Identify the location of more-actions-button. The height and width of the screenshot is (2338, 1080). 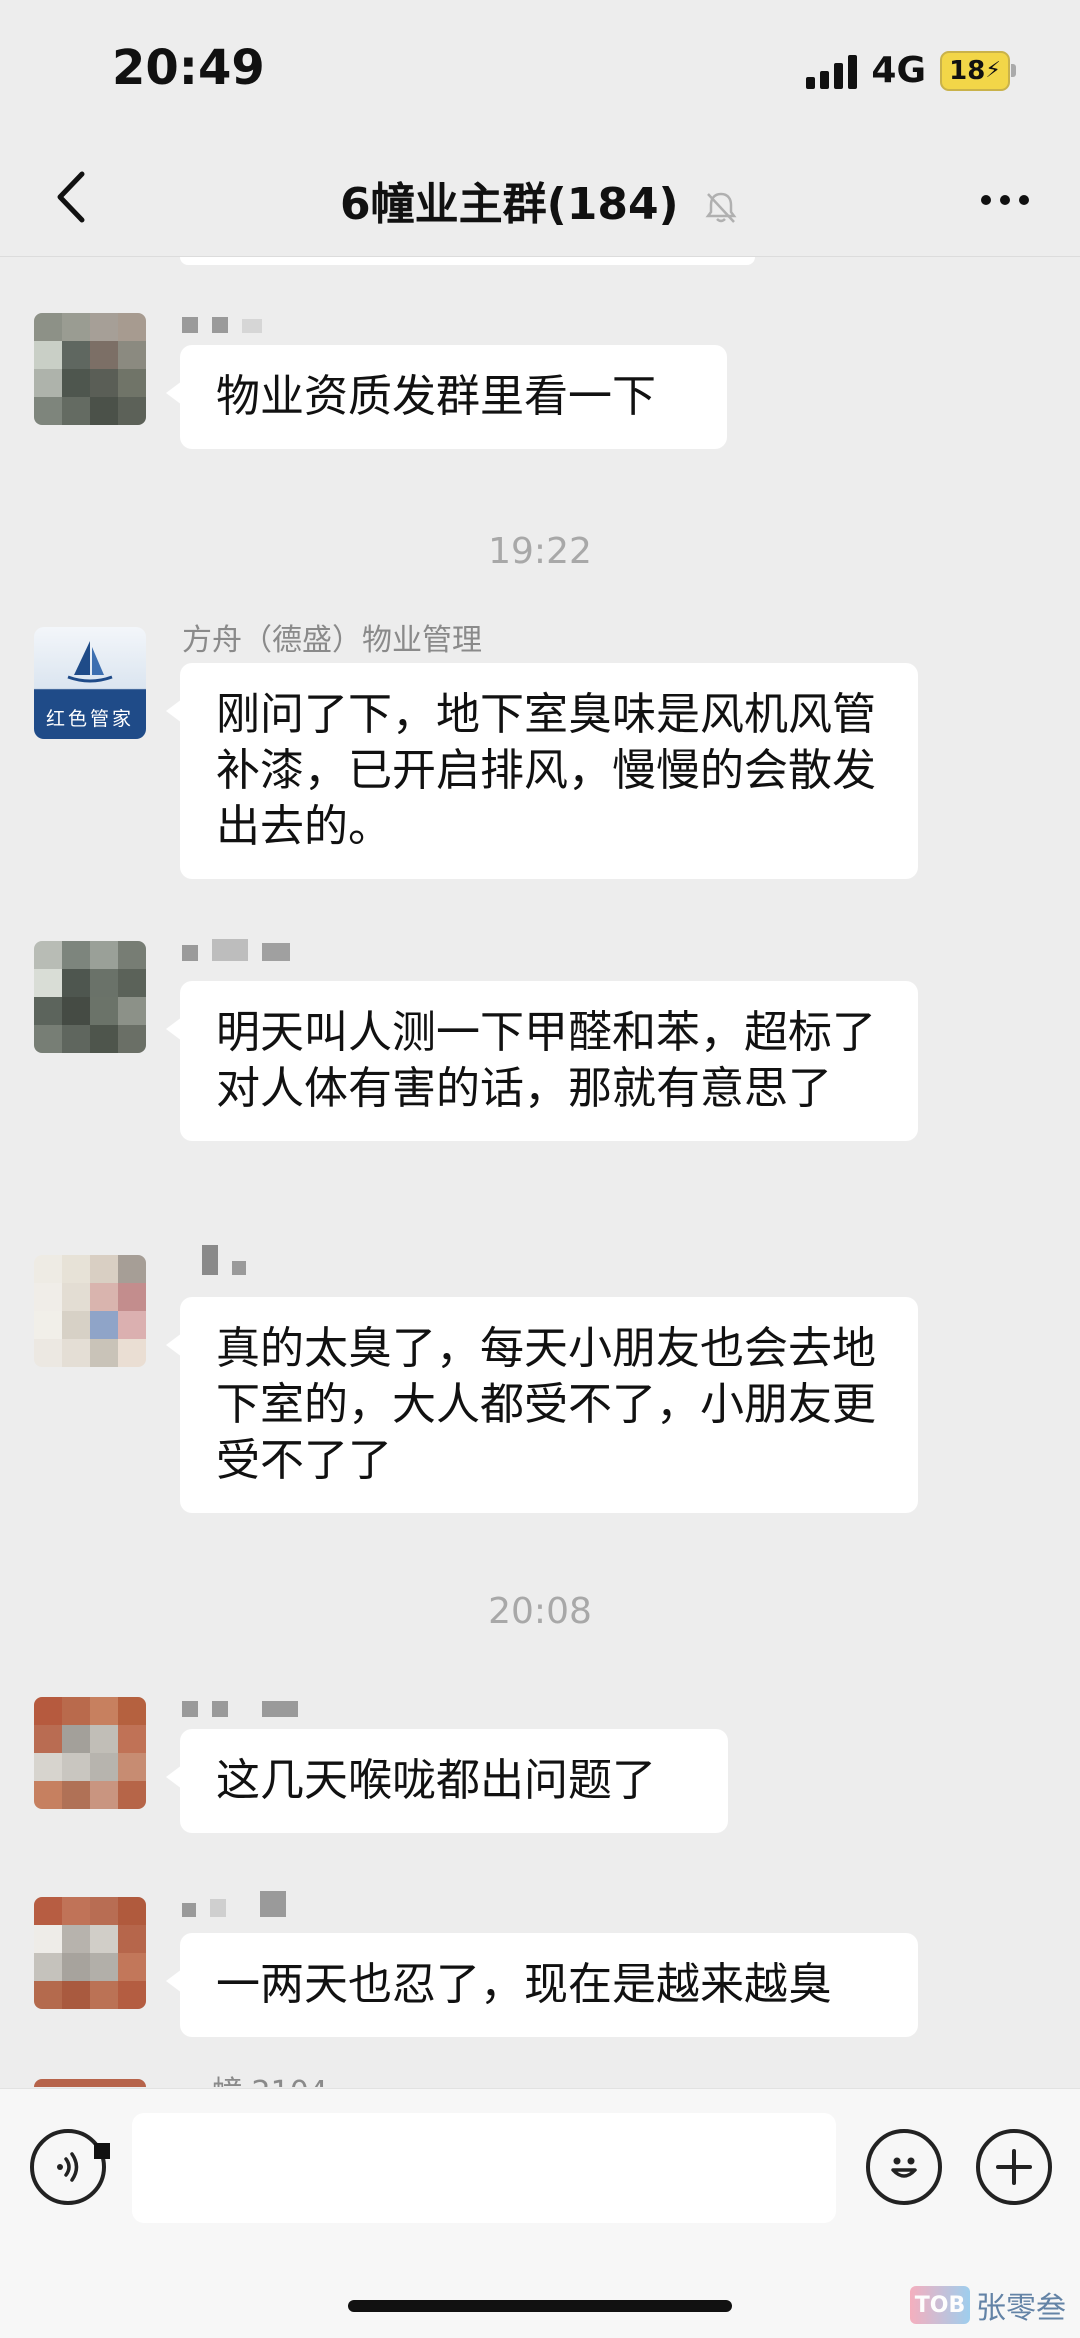
(1014, 2167).